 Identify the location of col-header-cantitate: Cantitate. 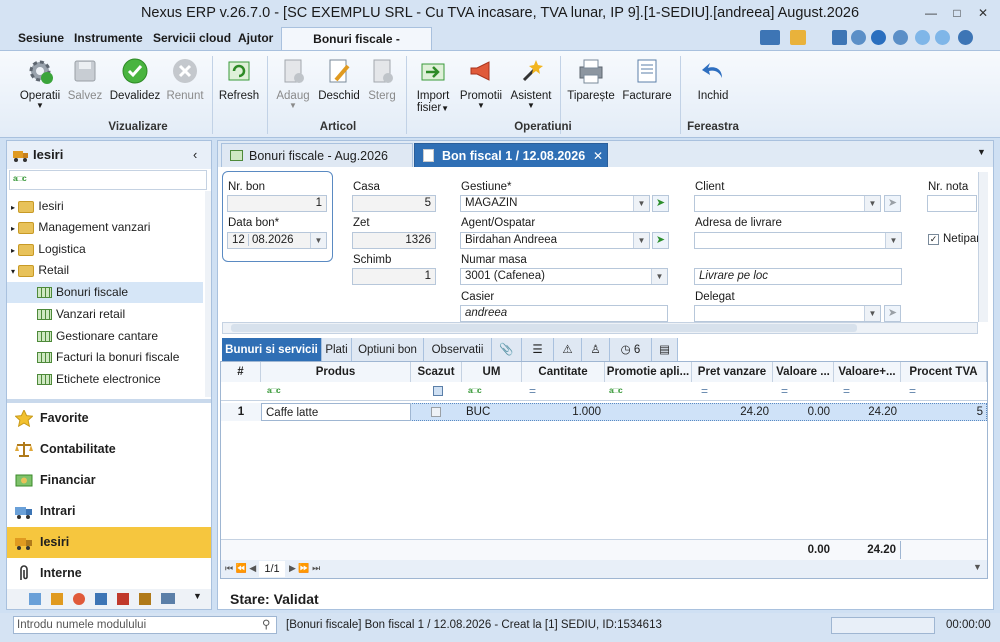
(563, 372).